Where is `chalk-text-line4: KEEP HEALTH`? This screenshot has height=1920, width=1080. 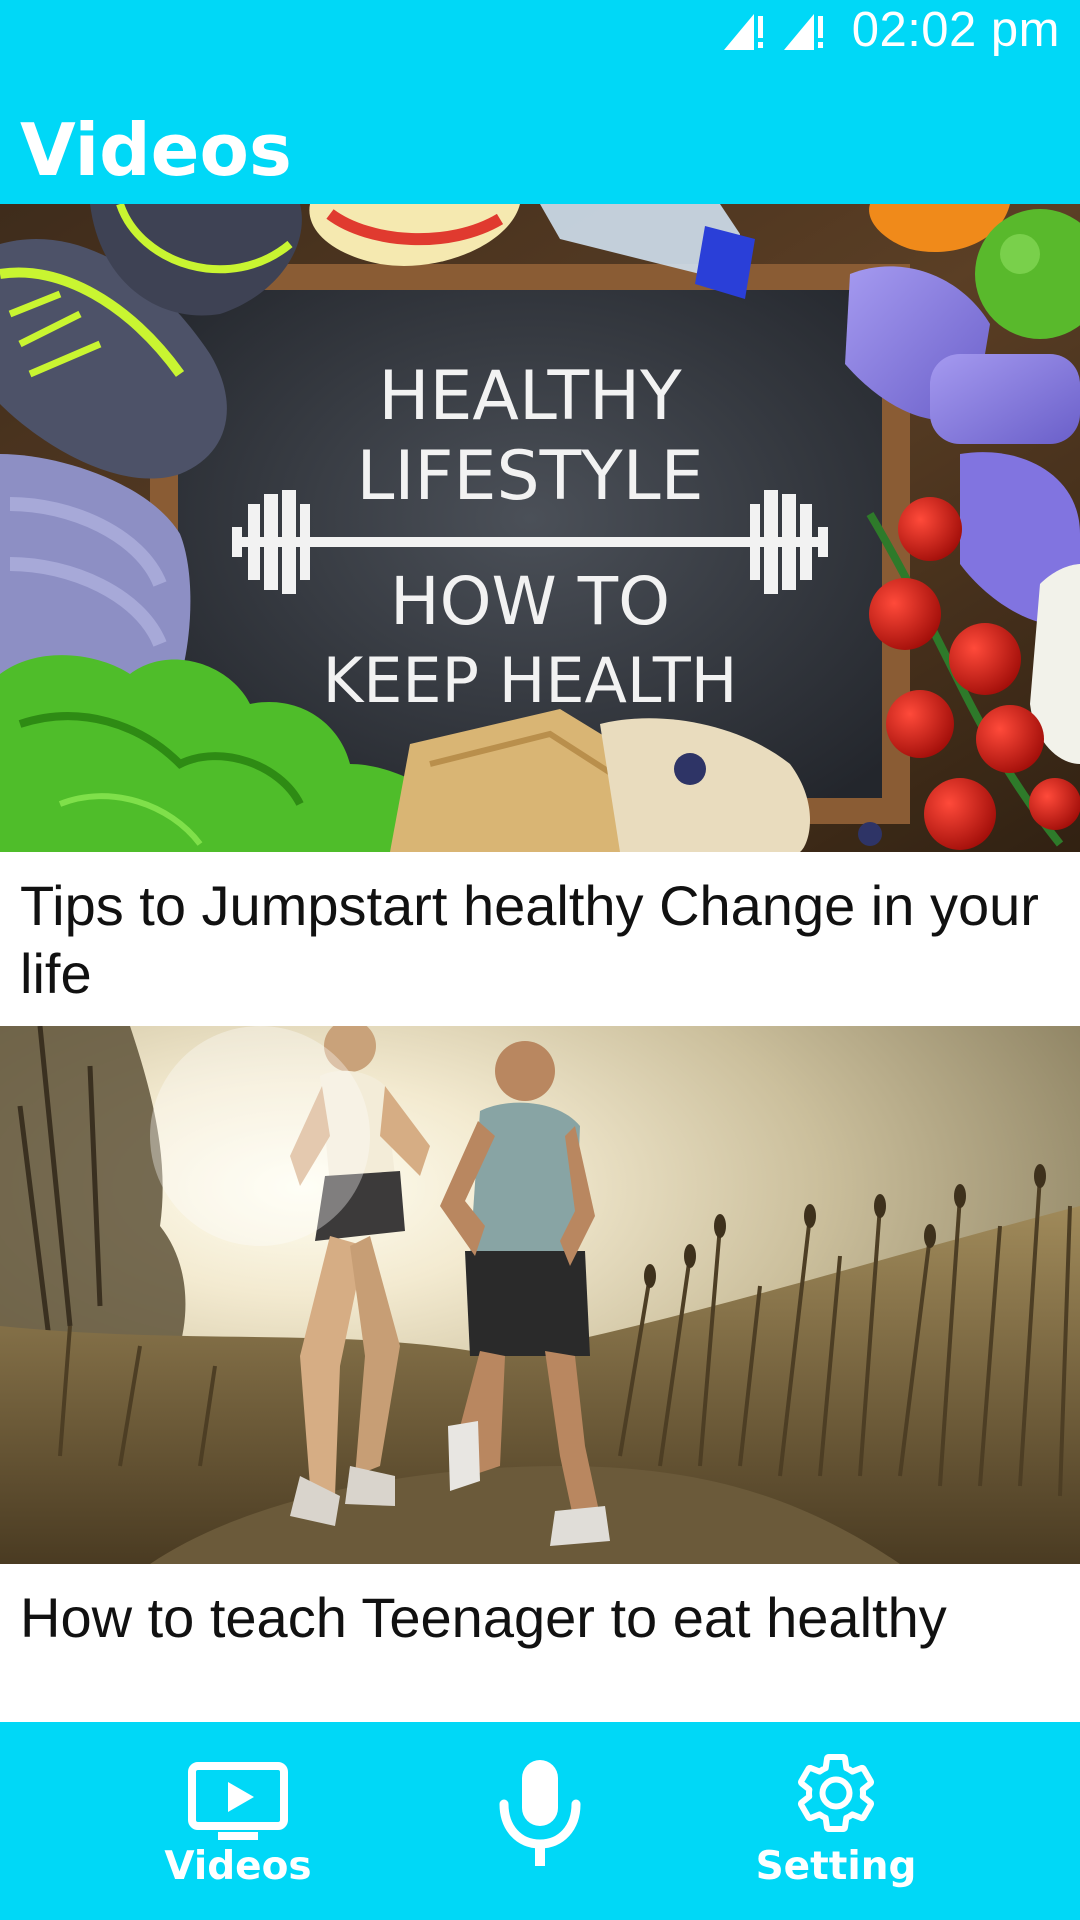 chalk-text-line4: KEEP HEALTH is located at coordinates (530, 680).